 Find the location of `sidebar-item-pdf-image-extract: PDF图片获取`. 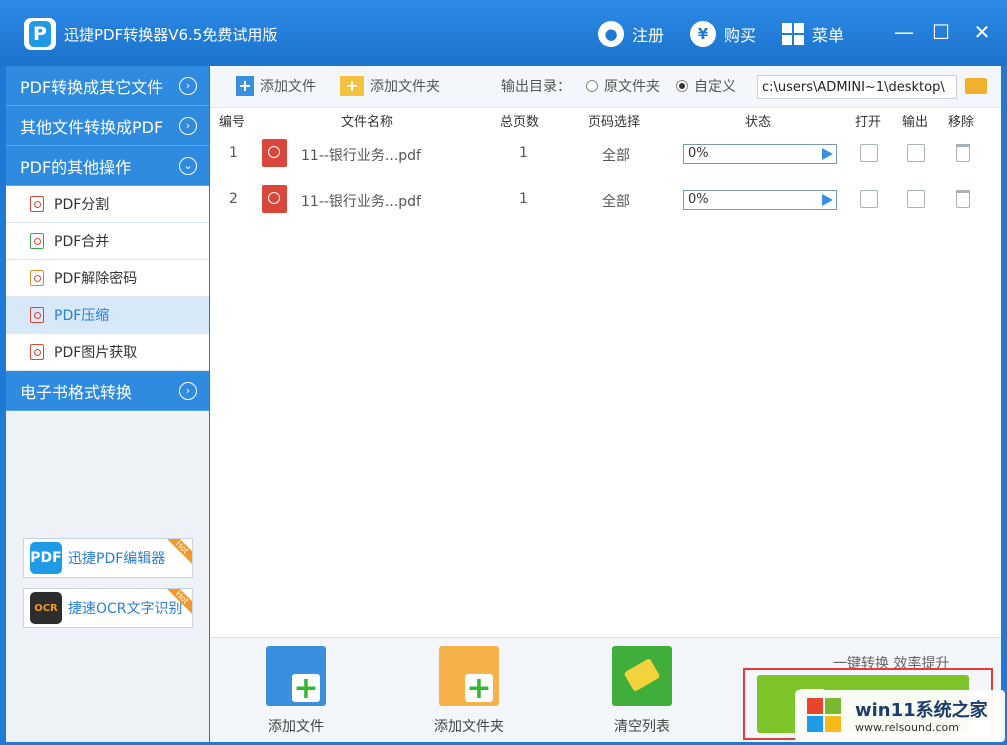

sidebar-item-pdf-image-extract: PDF图片获取 is located at coordinates (107, 352).